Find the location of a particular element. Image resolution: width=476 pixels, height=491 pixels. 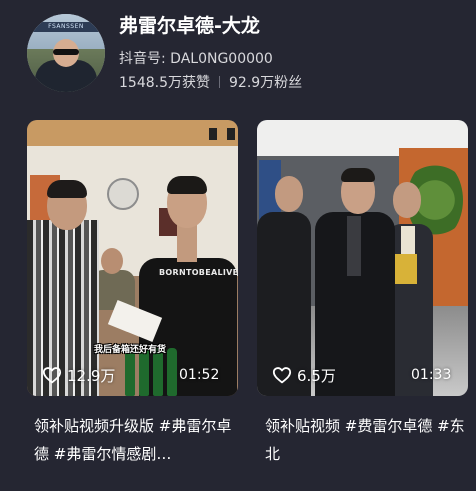

seated-person-head is located at coordinates (112, 261).